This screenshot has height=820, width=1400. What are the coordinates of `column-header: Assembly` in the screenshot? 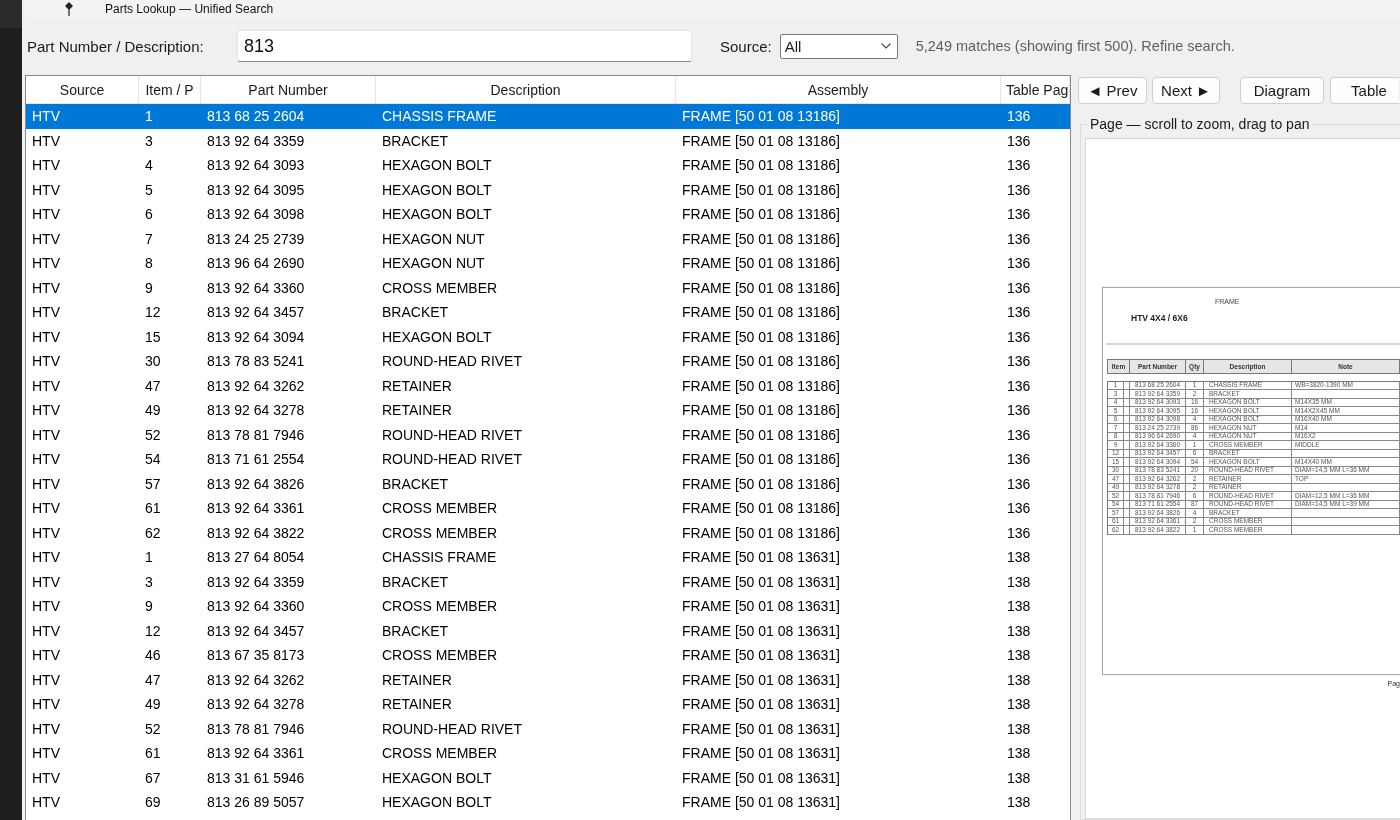 It's located at (838, 89).